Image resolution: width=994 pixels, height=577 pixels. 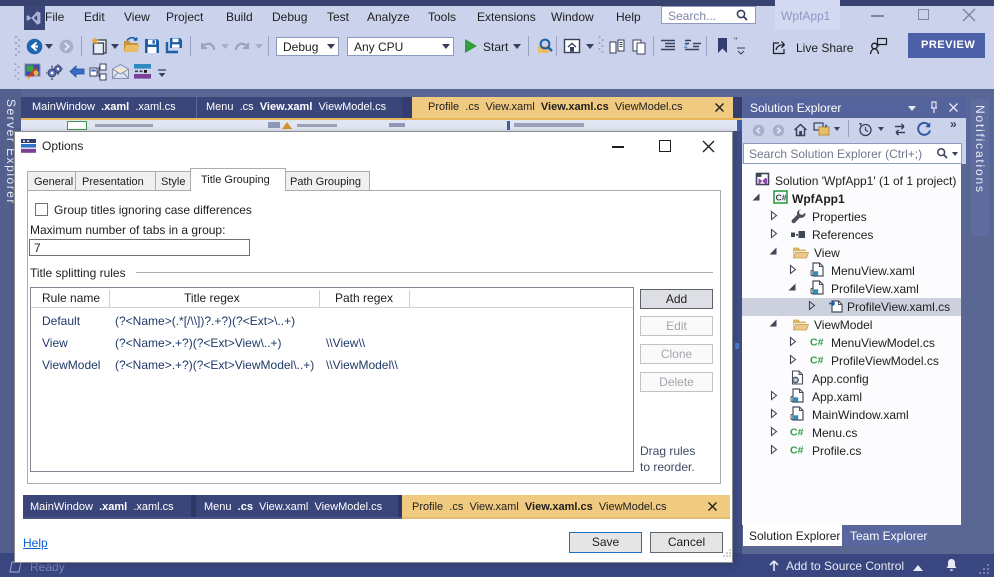 What do you see at coordinates (686, 46) in the screenshot?
I see `svg-text: 2` at bounding box center [686, 46].